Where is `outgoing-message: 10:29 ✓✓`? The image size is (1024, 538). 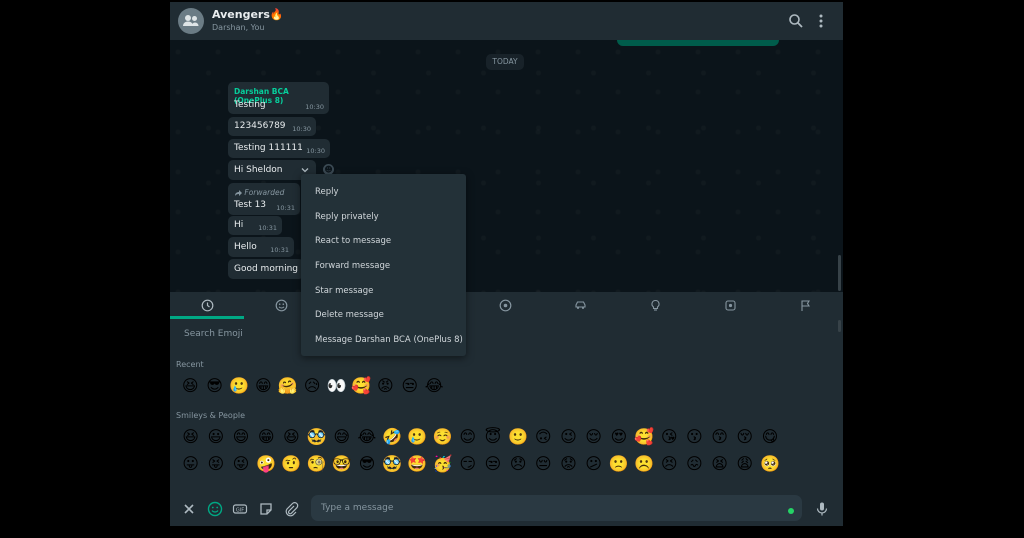
outgoing-message: 10:29 ✓✓ is located at coordinates (698, 43).